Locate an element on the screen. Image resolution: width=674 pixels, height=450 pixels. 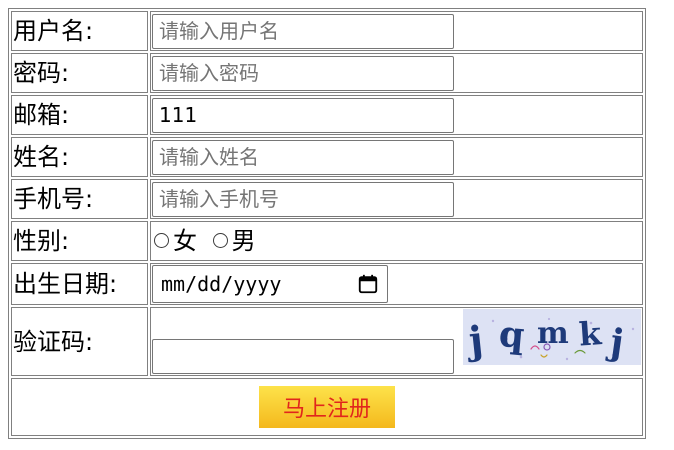
name-input is located at coordinates (303, 157).